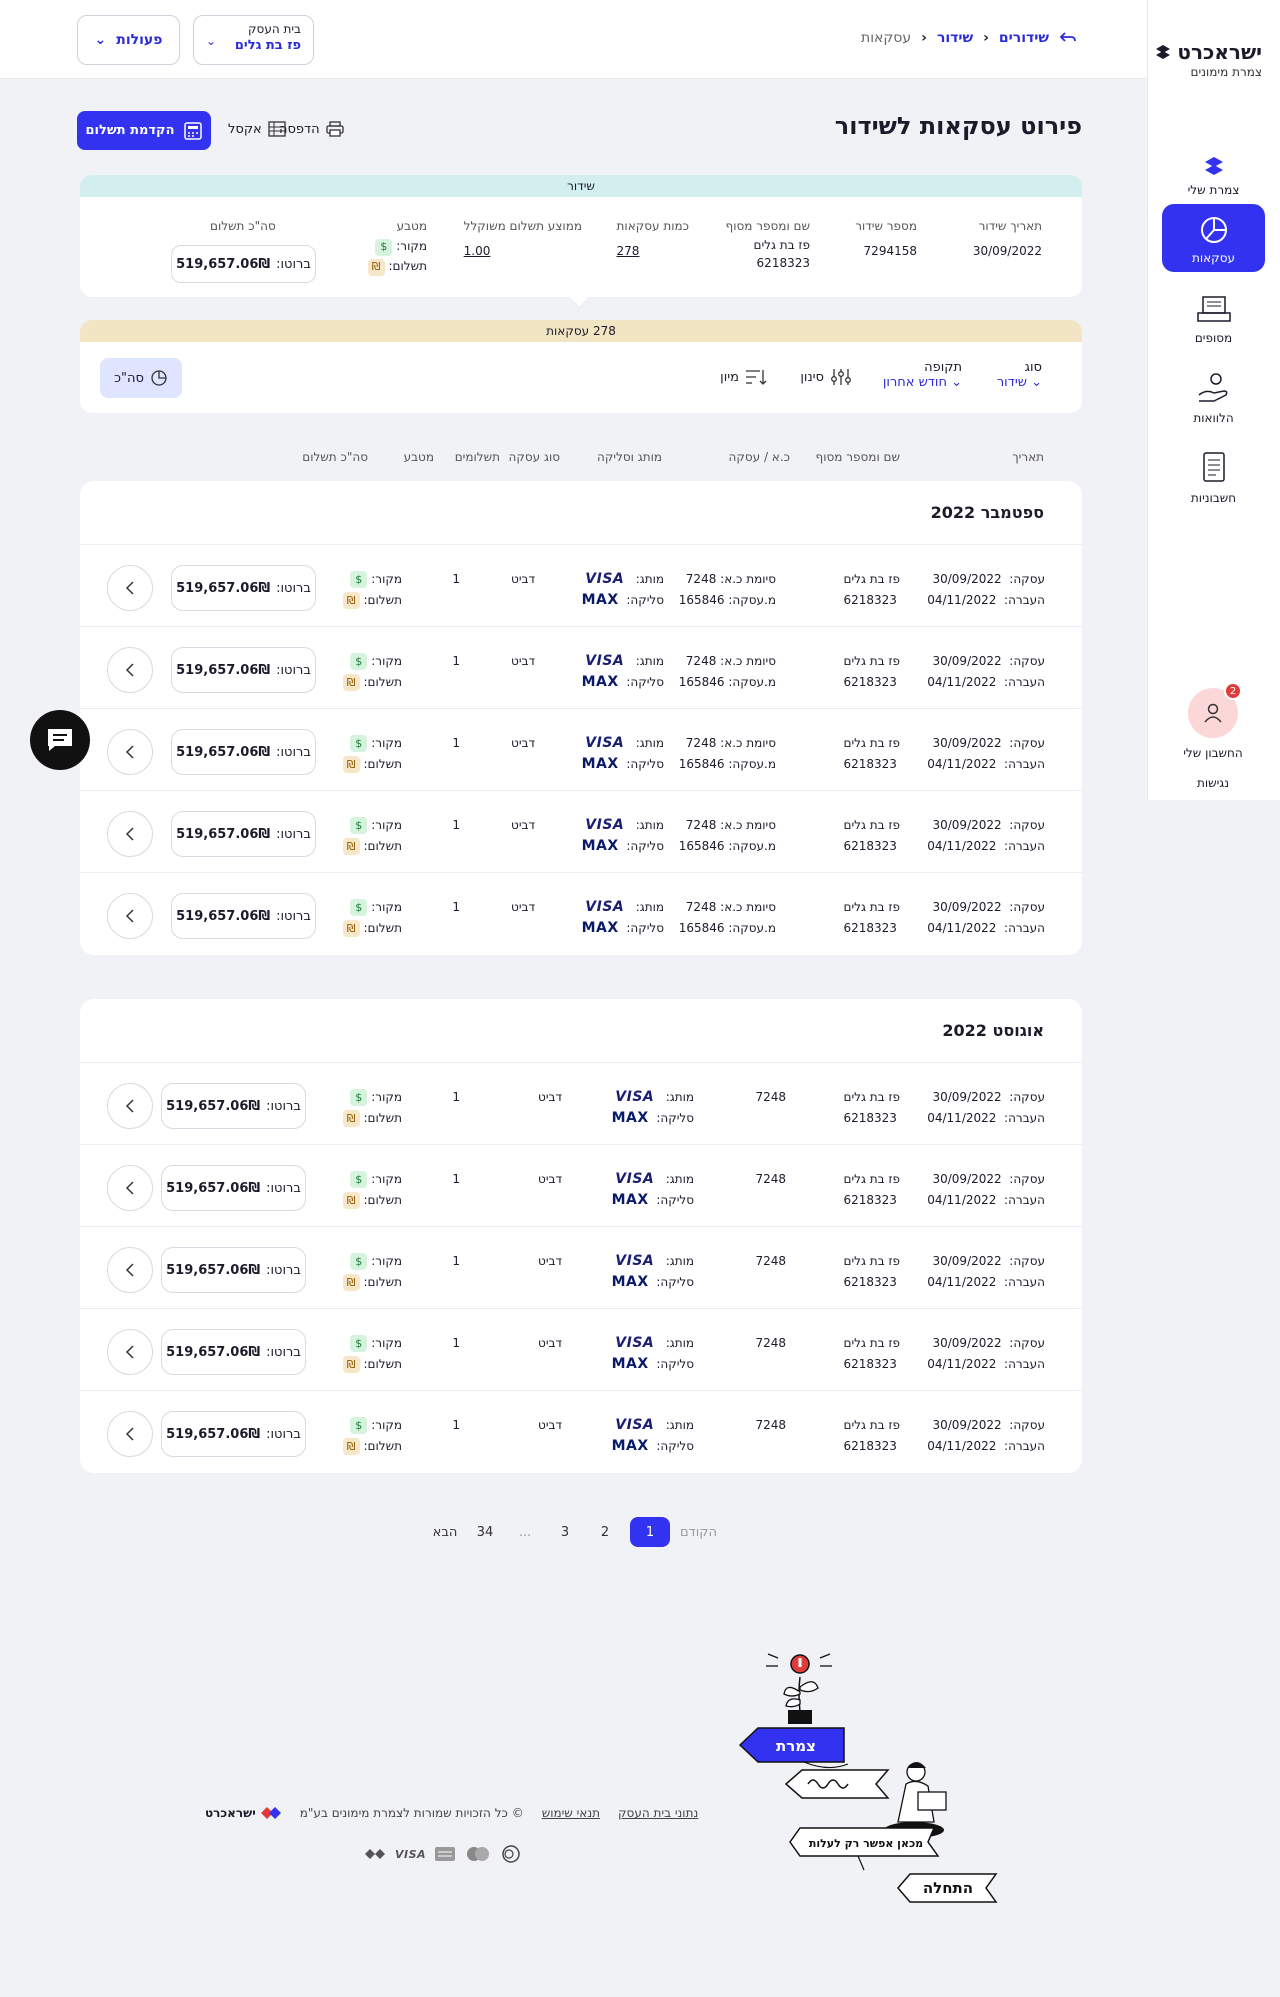  What do you see at coordinates (523, 743) in the screenshot?
I see `deal-type: דביט` at bounding box center [523, 743].